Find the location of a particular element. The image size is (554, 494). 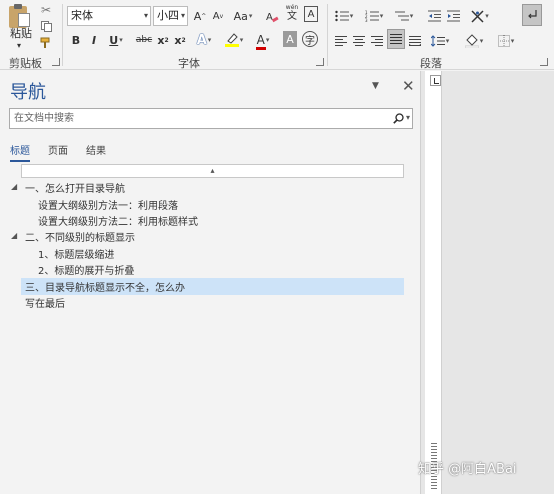

italic-icon: I is located at coordinates (94, 40).